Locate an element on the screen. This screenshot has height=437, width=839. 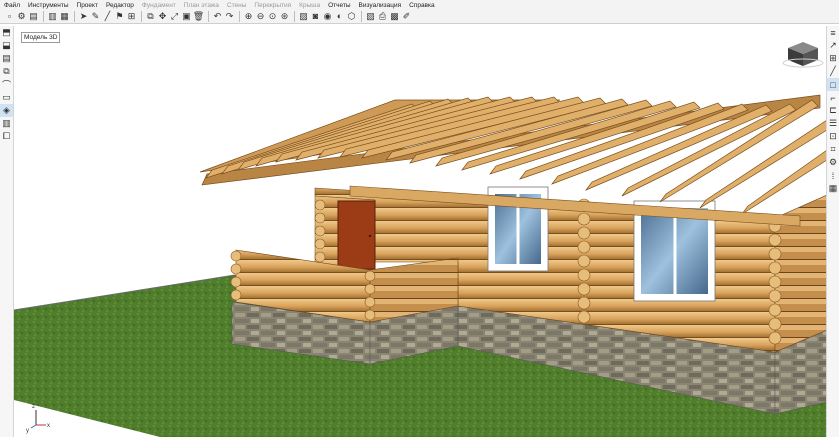
view-walls-icon: ▤ is located at coordinates (6, 58).